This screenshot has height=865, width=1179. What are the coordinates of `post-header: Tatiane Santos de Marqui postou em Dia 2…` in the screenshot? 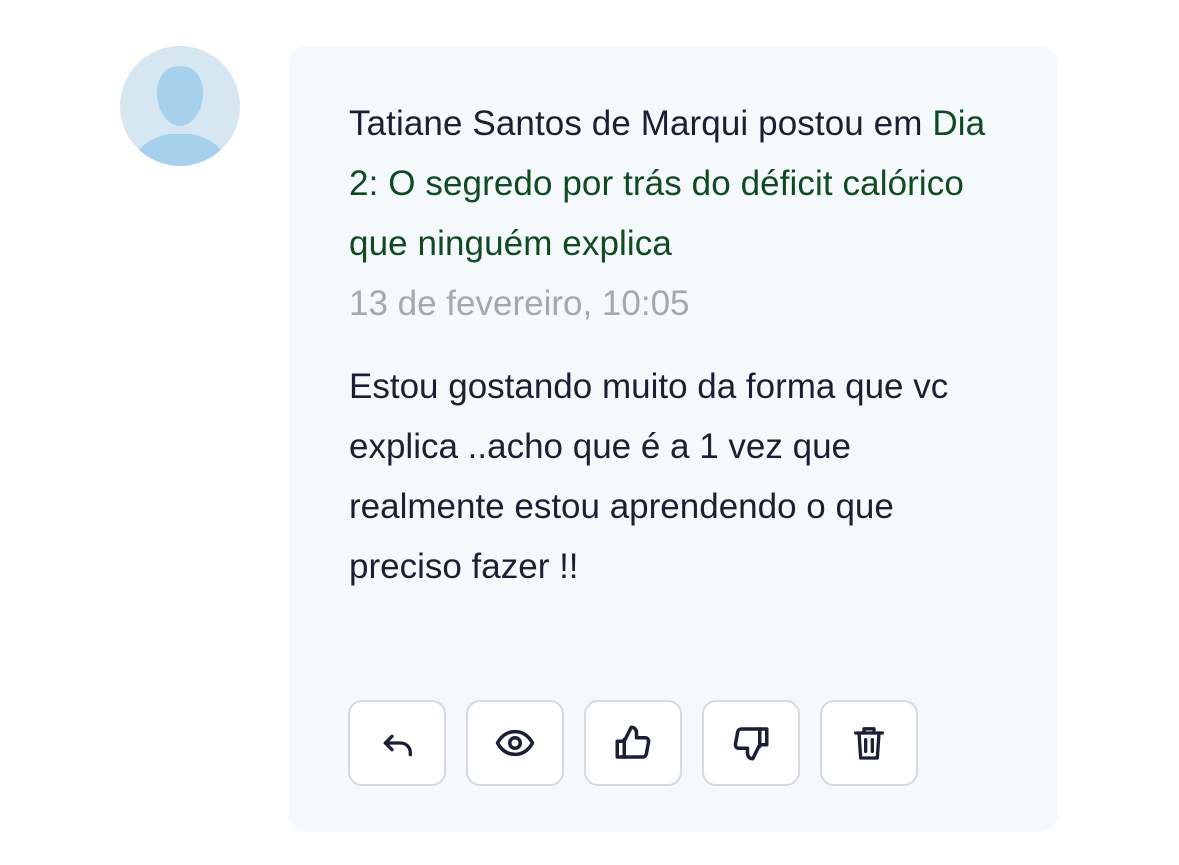 It's located at (679, 184).